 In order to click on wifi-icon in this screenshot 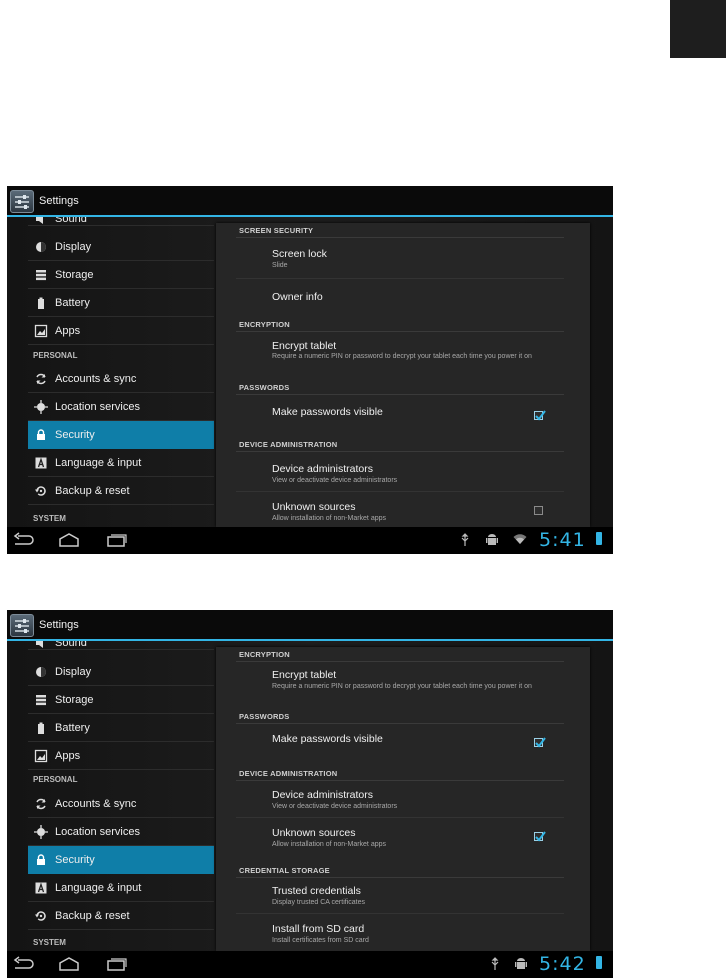, I will do `click(520, 539)`.